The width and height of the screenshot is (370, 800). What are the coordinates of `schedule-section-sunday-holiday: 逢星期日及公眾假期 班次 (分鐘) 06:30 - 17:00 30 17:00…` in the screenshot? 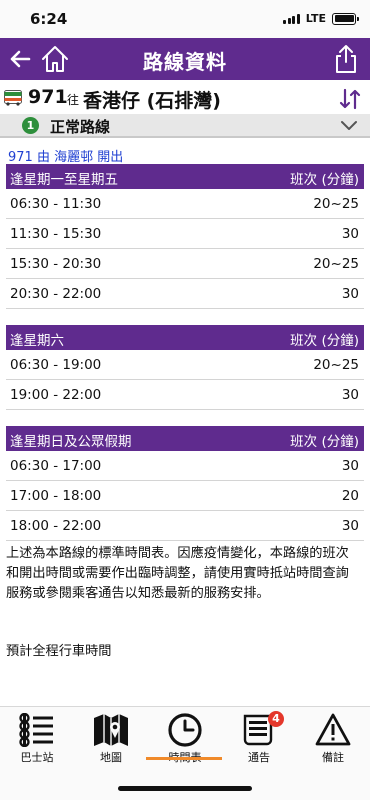 It's located at (185, 483).